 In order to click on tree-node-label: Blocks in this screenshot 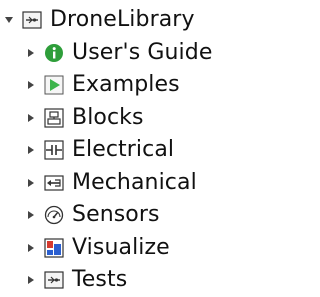, I will do `click(108, 117)`.